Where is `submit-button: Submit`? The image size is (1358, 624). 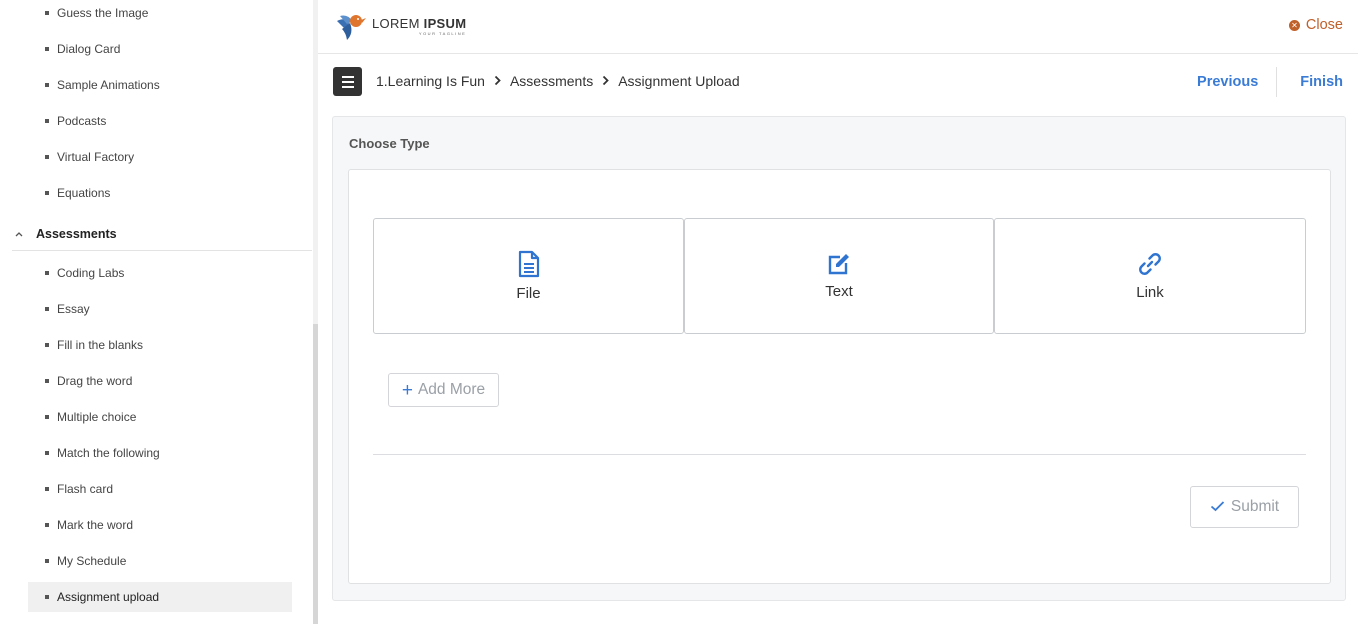
submit-button: Submit is located at coordinates (1244, 507).